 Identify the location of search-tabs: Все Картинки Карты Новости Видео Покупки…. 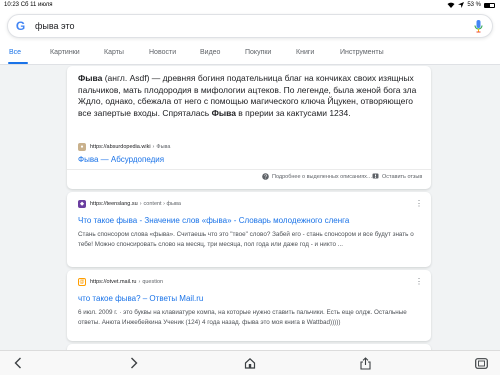
(250, 54).